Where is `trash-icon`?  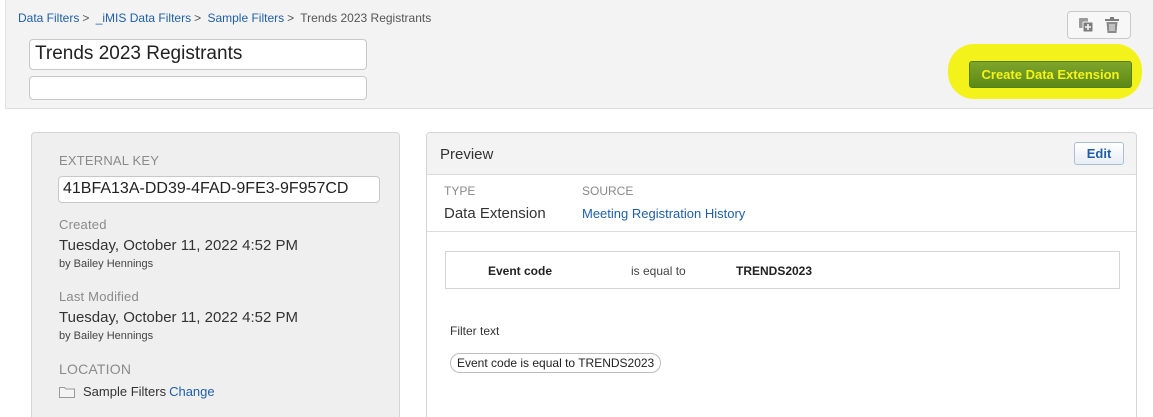
trash-icon is located at coordinates (1112, 25).